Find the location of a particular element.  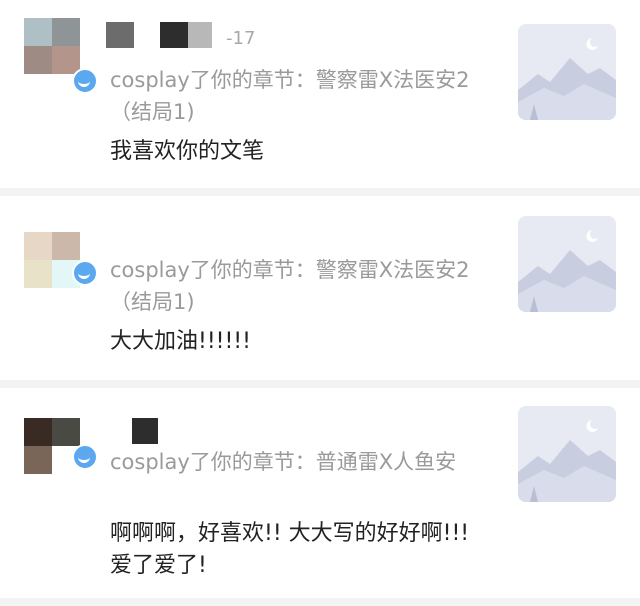

timestamp: -17 is located at coordinates (241, 38).